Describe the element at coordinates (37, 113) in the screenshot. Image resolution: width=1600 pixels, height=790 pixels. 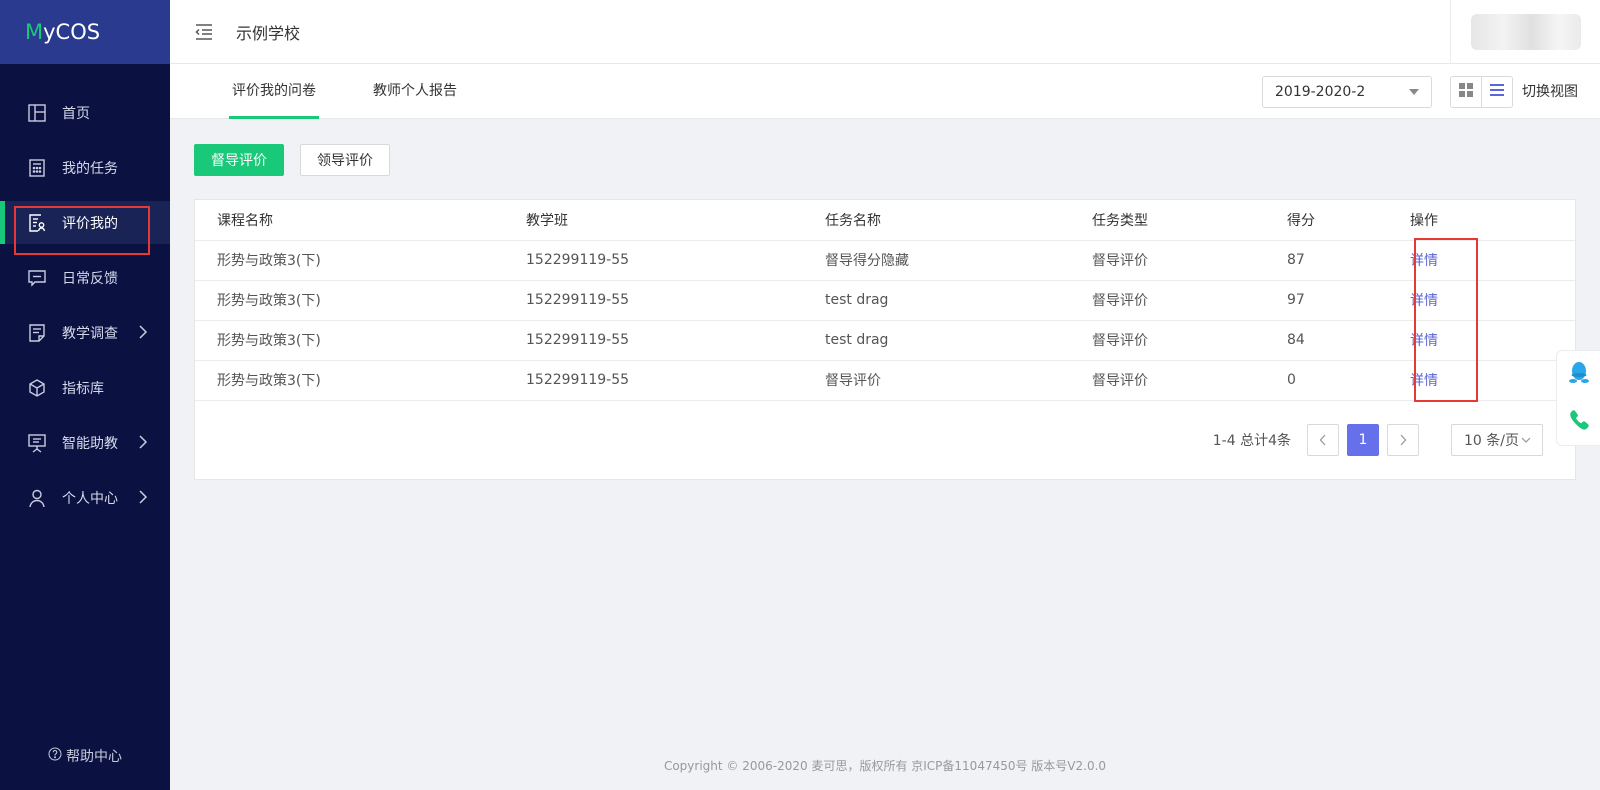
I see `layout-icon` at that location.